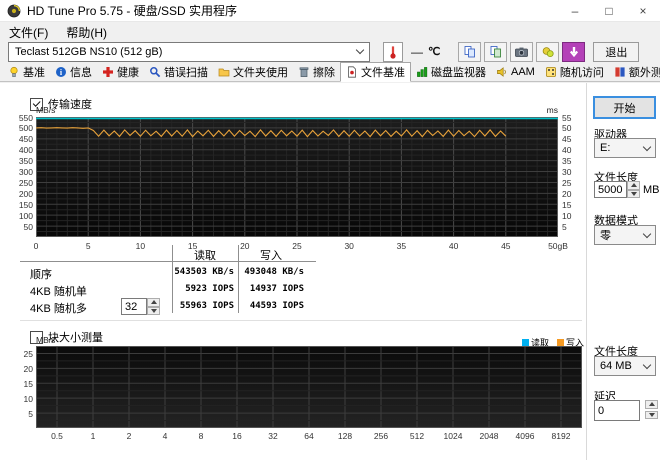 The width and height of the screenshot is (660, 460). What do you see at coordinates (422, 72) in the screenshot?
I see `disk-monitor-icon` at bounding box center [422, 72].